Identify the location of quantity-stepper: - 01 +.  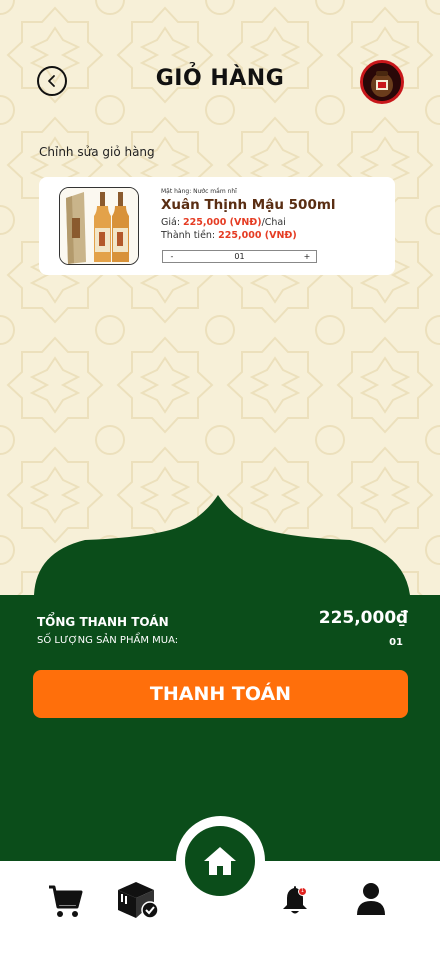
(239, 256).